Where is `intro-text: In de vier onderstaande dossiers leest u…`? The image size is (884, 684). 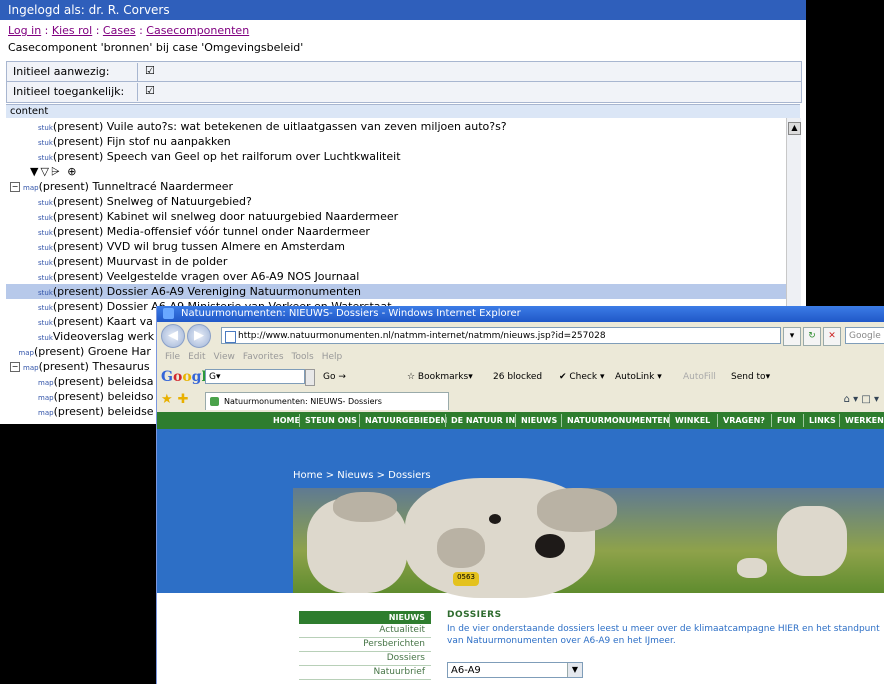
intro-text: In de vier onderstaande dossiers leest u… is located at coordinates (663, 635).